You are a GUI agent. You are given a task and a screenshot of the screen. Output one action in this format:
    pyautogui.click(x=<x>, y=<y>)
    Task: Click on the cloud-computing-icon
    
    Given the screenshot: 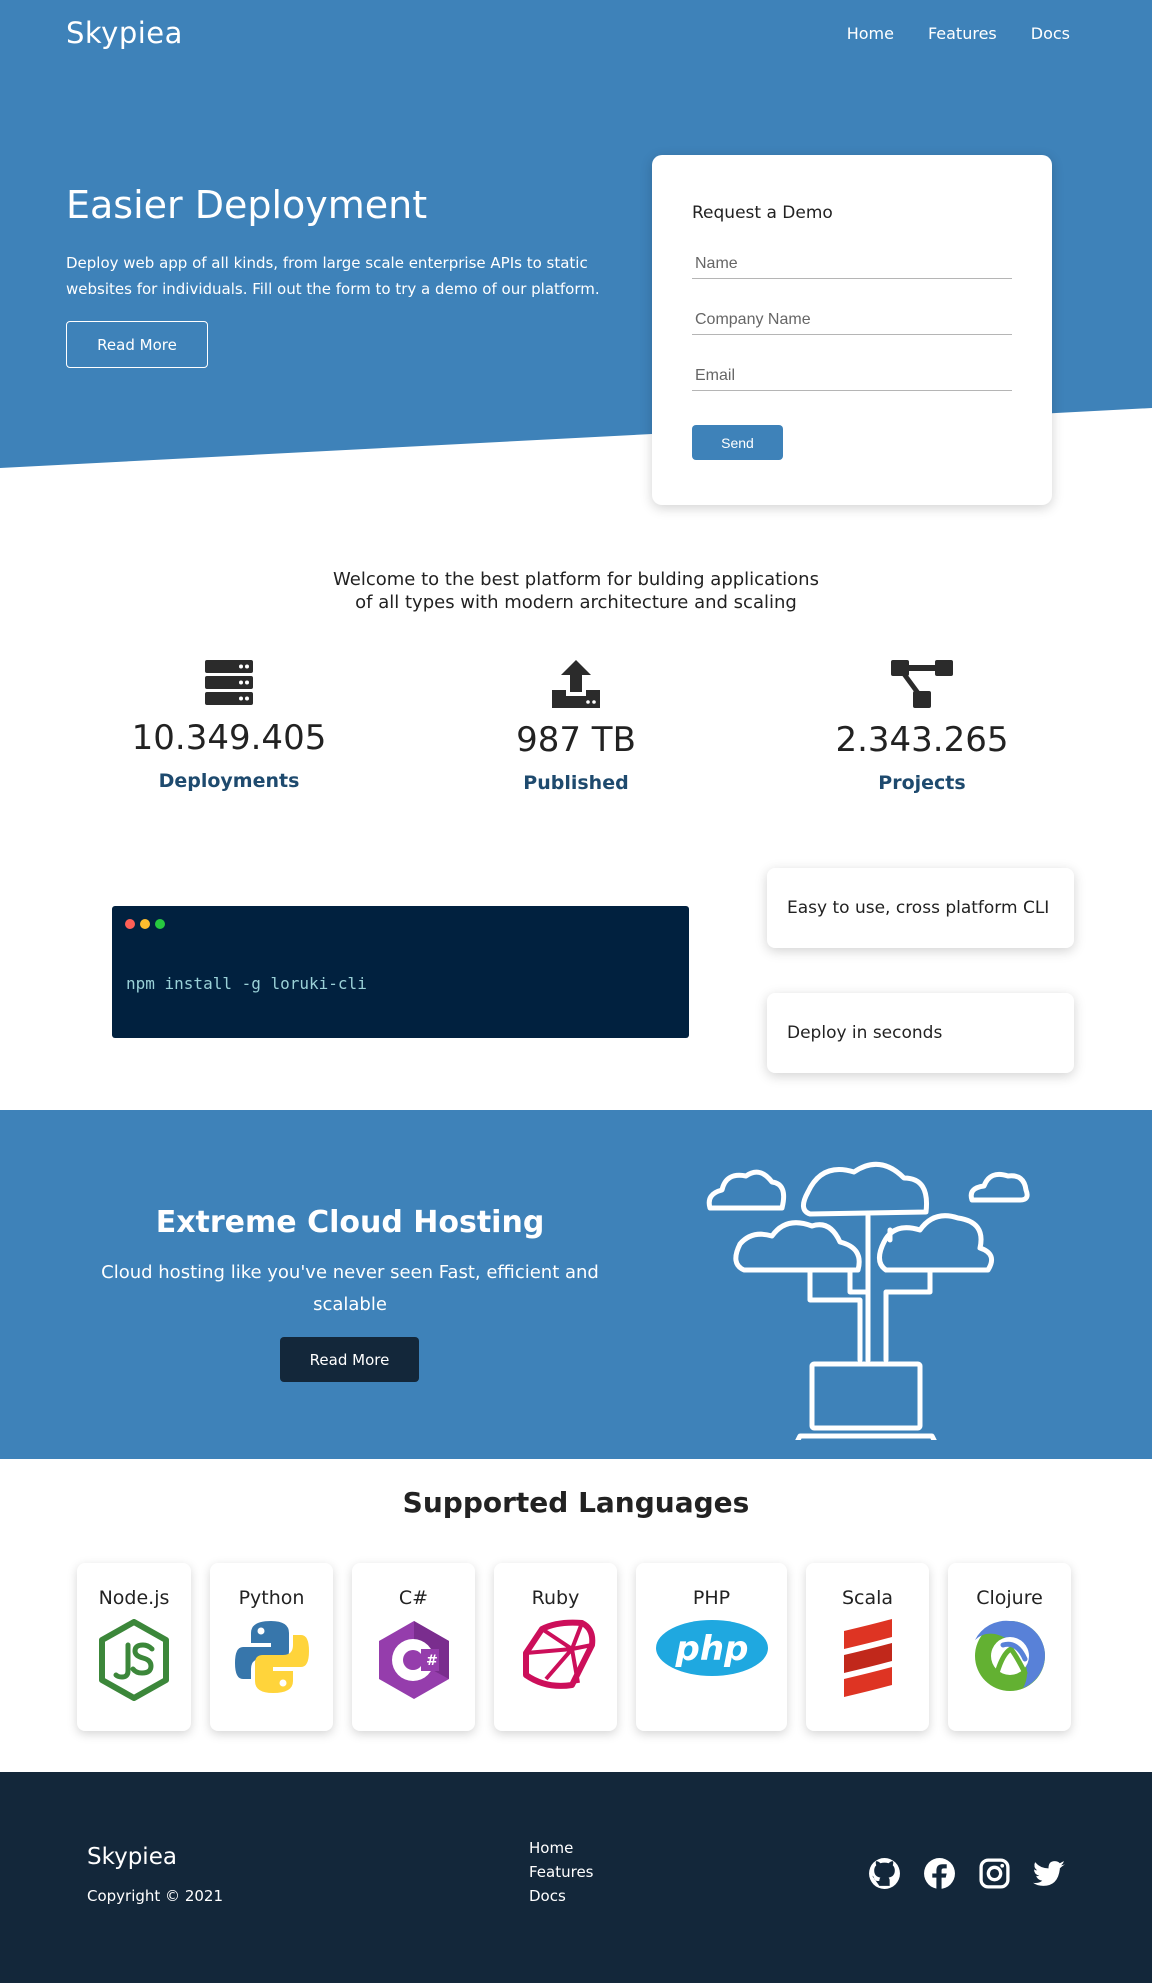 What is the action you would take?
    pyautogui.click(x=868, y=1300)
    